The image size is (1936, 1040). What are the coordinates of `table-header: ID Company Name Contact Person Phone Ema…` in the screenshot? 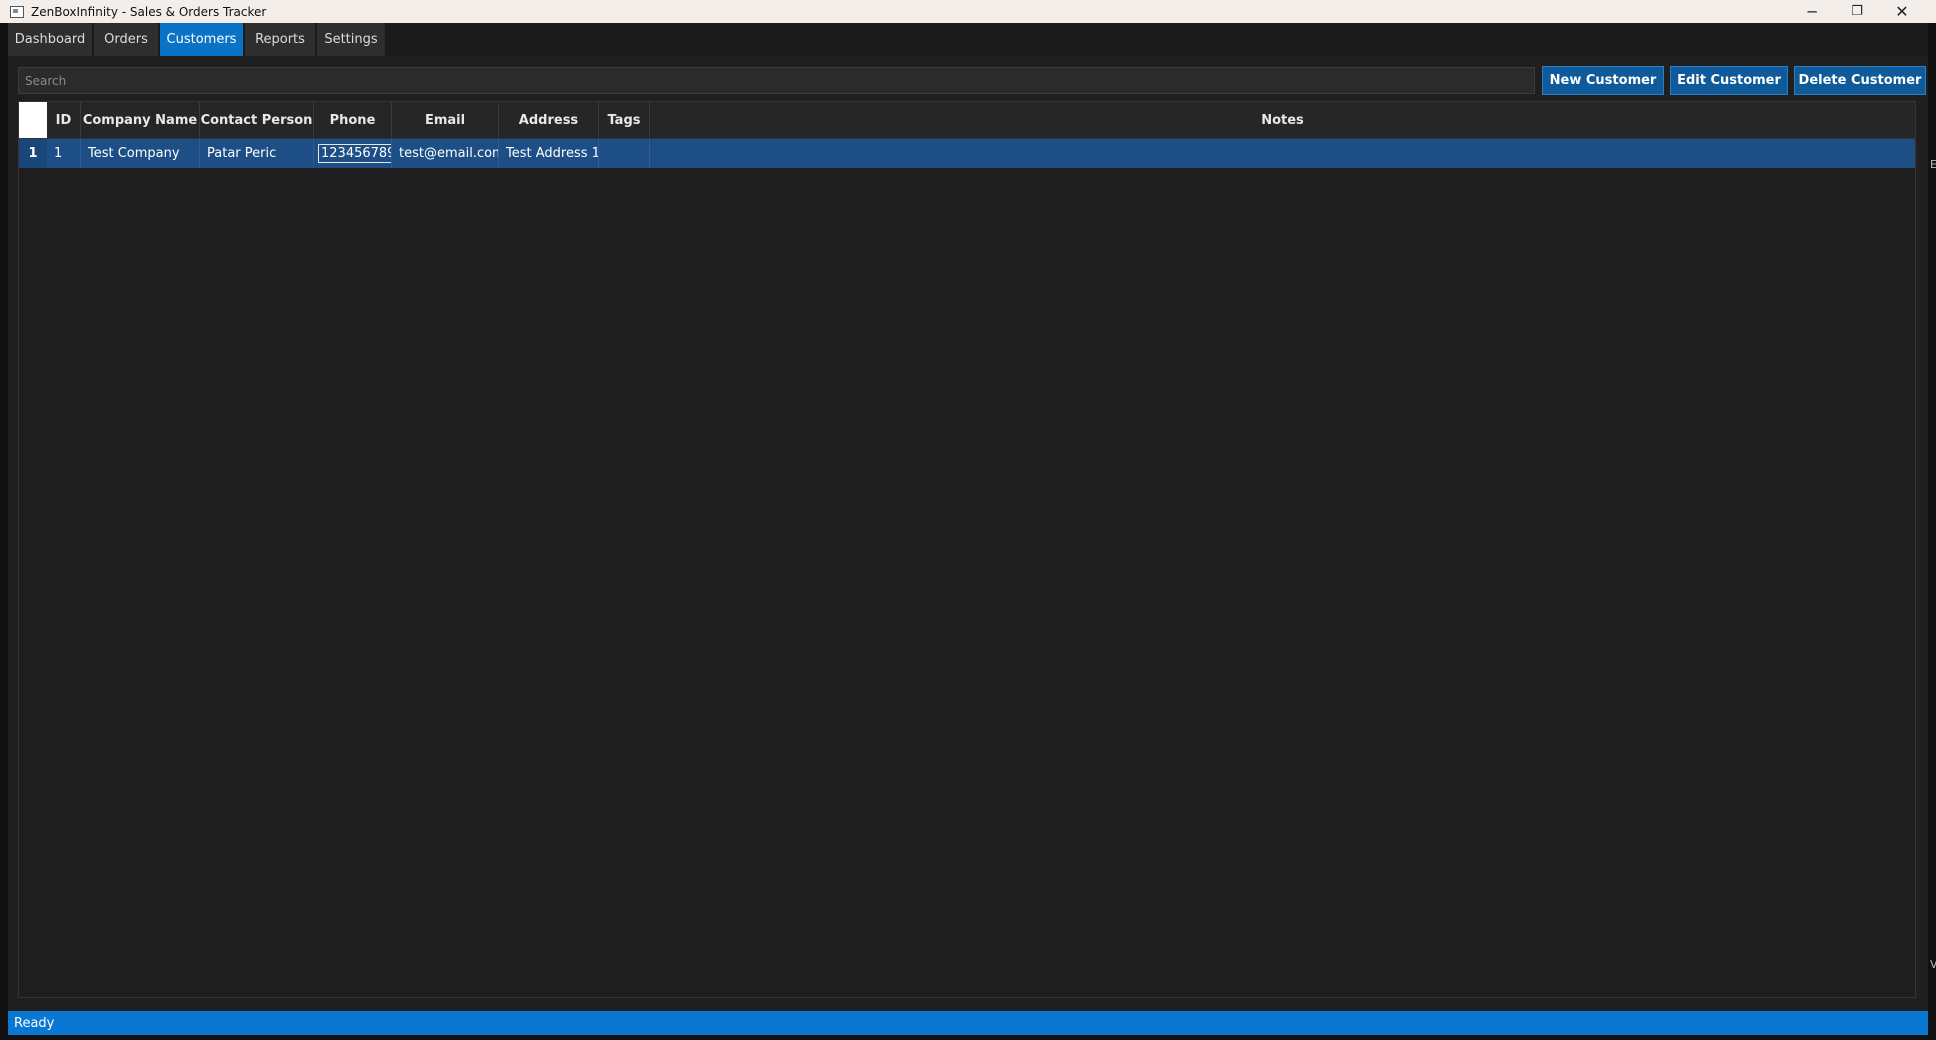 It's located at (967, 120).